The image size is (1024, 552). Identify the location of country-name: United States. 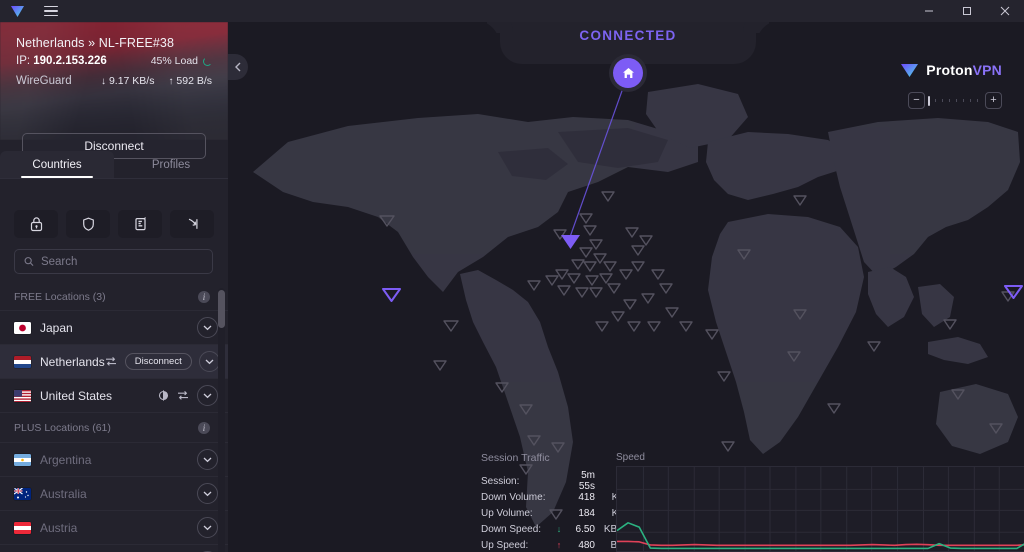
(76, 395).